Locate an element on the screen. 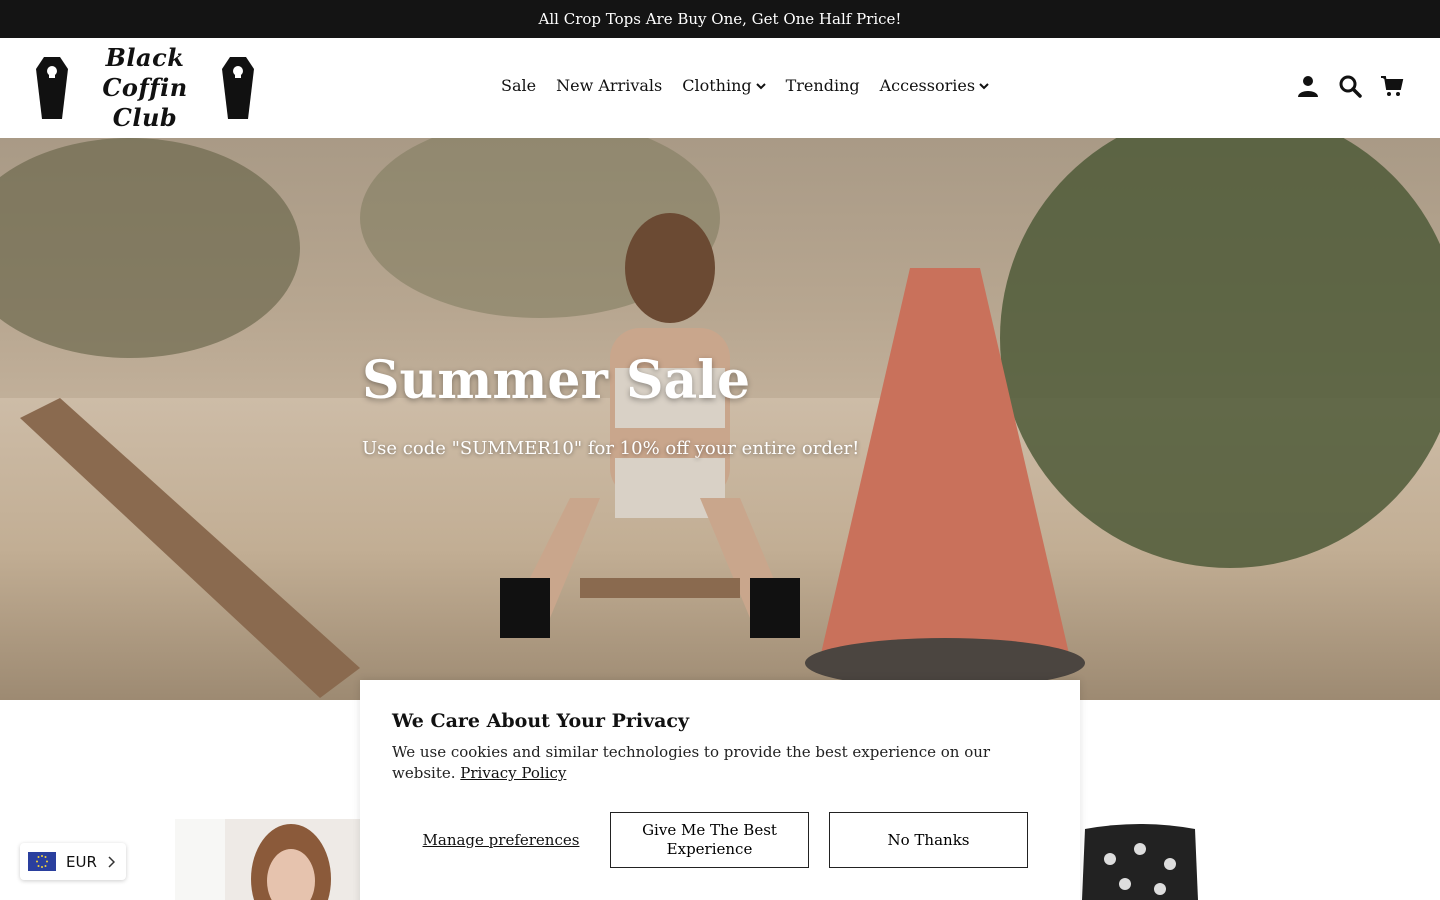 The height and width of the screenshot is (900, 1440). nav-item-label: Clothing is located at coordinates (717, 85).